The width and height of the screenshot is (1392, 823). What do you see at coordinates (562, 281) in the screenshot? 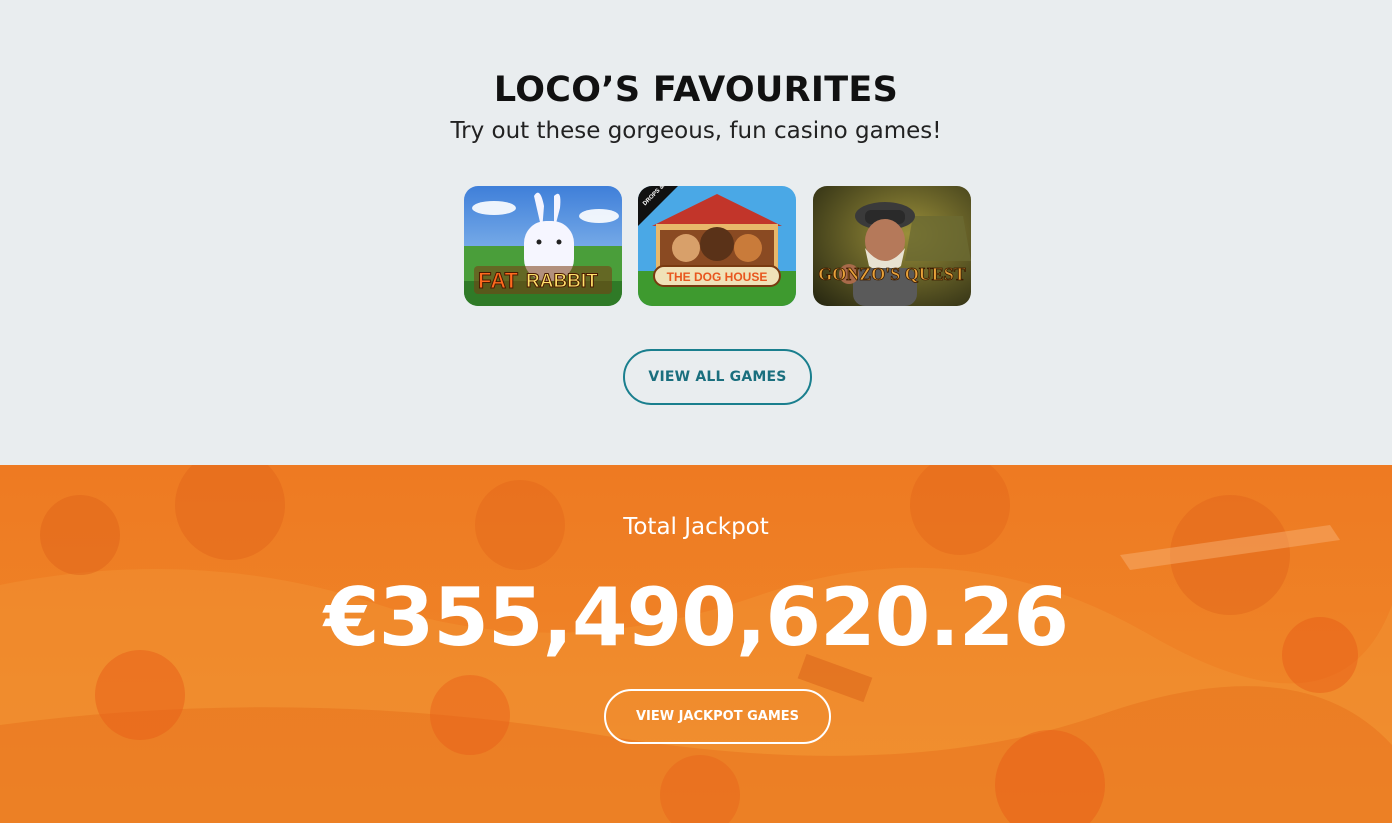
I see `svg-text: RABBIT` at bounding box center [562, 281].